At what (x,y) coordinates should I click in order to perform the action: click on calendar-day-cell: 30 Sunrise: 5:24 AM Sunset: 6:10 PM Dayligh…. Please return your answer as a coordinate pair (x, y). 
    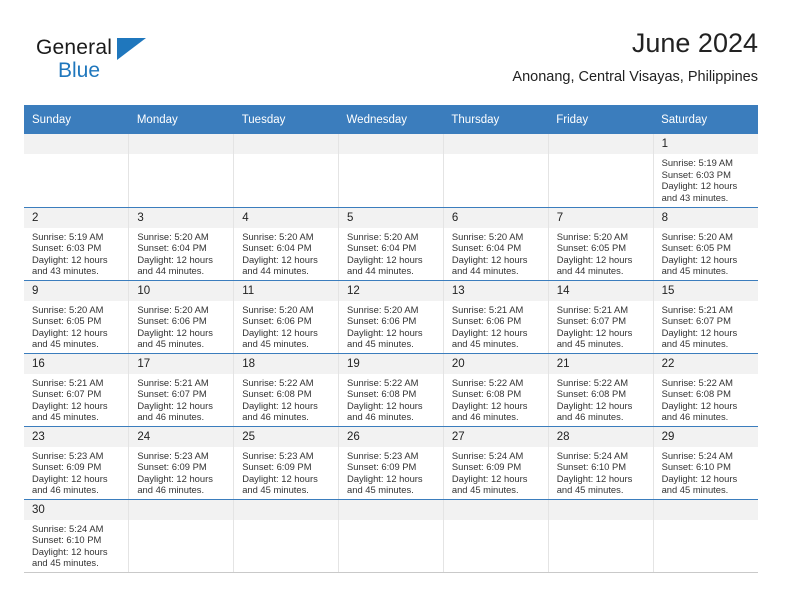
    Looking at the image, I should click on (77, 536).